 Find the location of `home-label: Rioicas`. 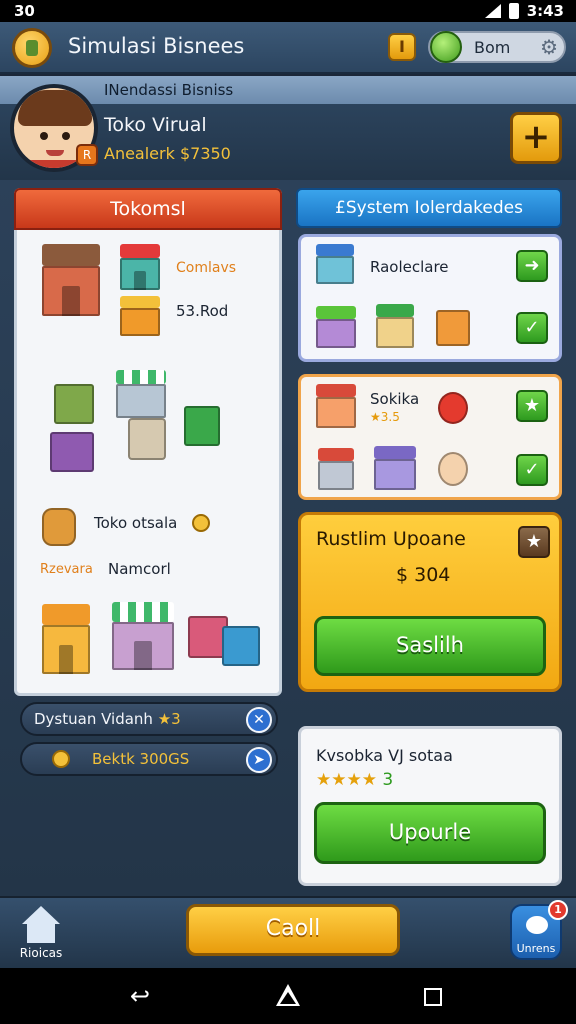

home-label: Rioicas is located at coordinates (41, 953).